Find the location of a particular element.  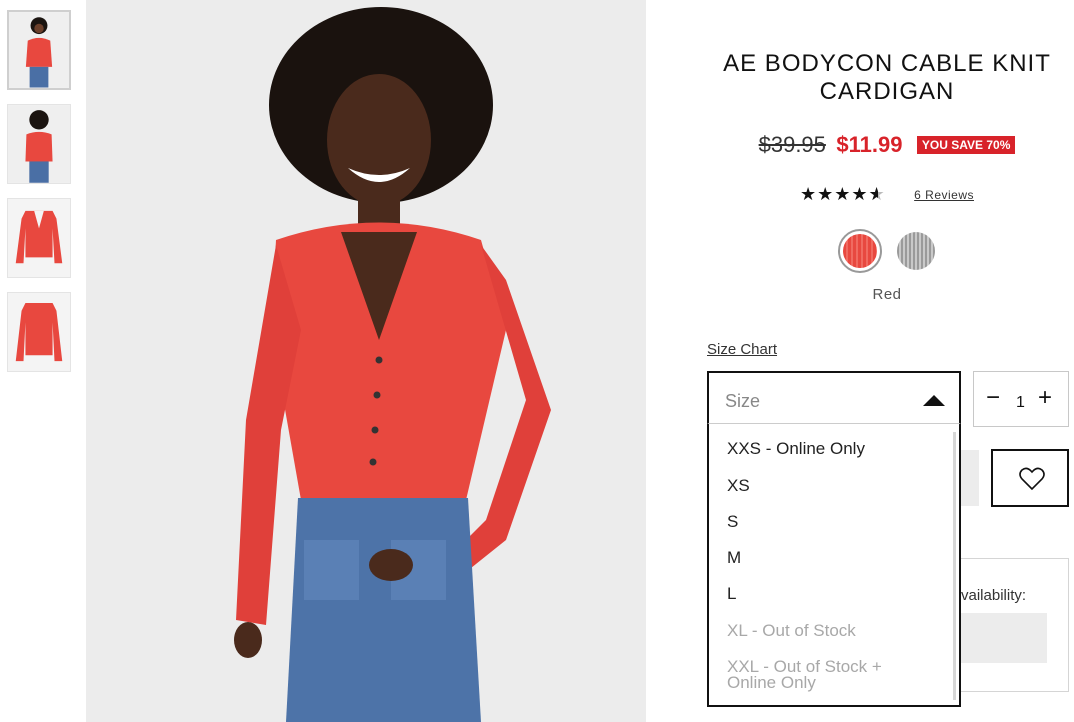

wishlist-button is located at coordinates (1030, 478).